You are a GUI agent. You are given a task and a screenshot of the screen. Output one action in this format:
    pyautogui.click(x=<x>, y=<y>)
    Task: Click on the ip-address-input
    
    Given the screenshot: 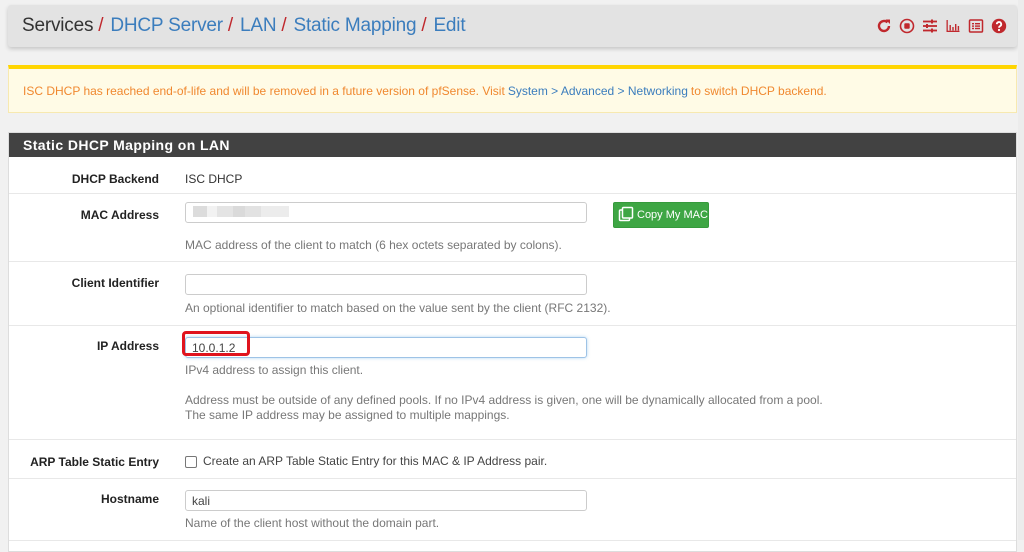 What is the action you would take?
    pyautogui.click(x=386, y=347)
    